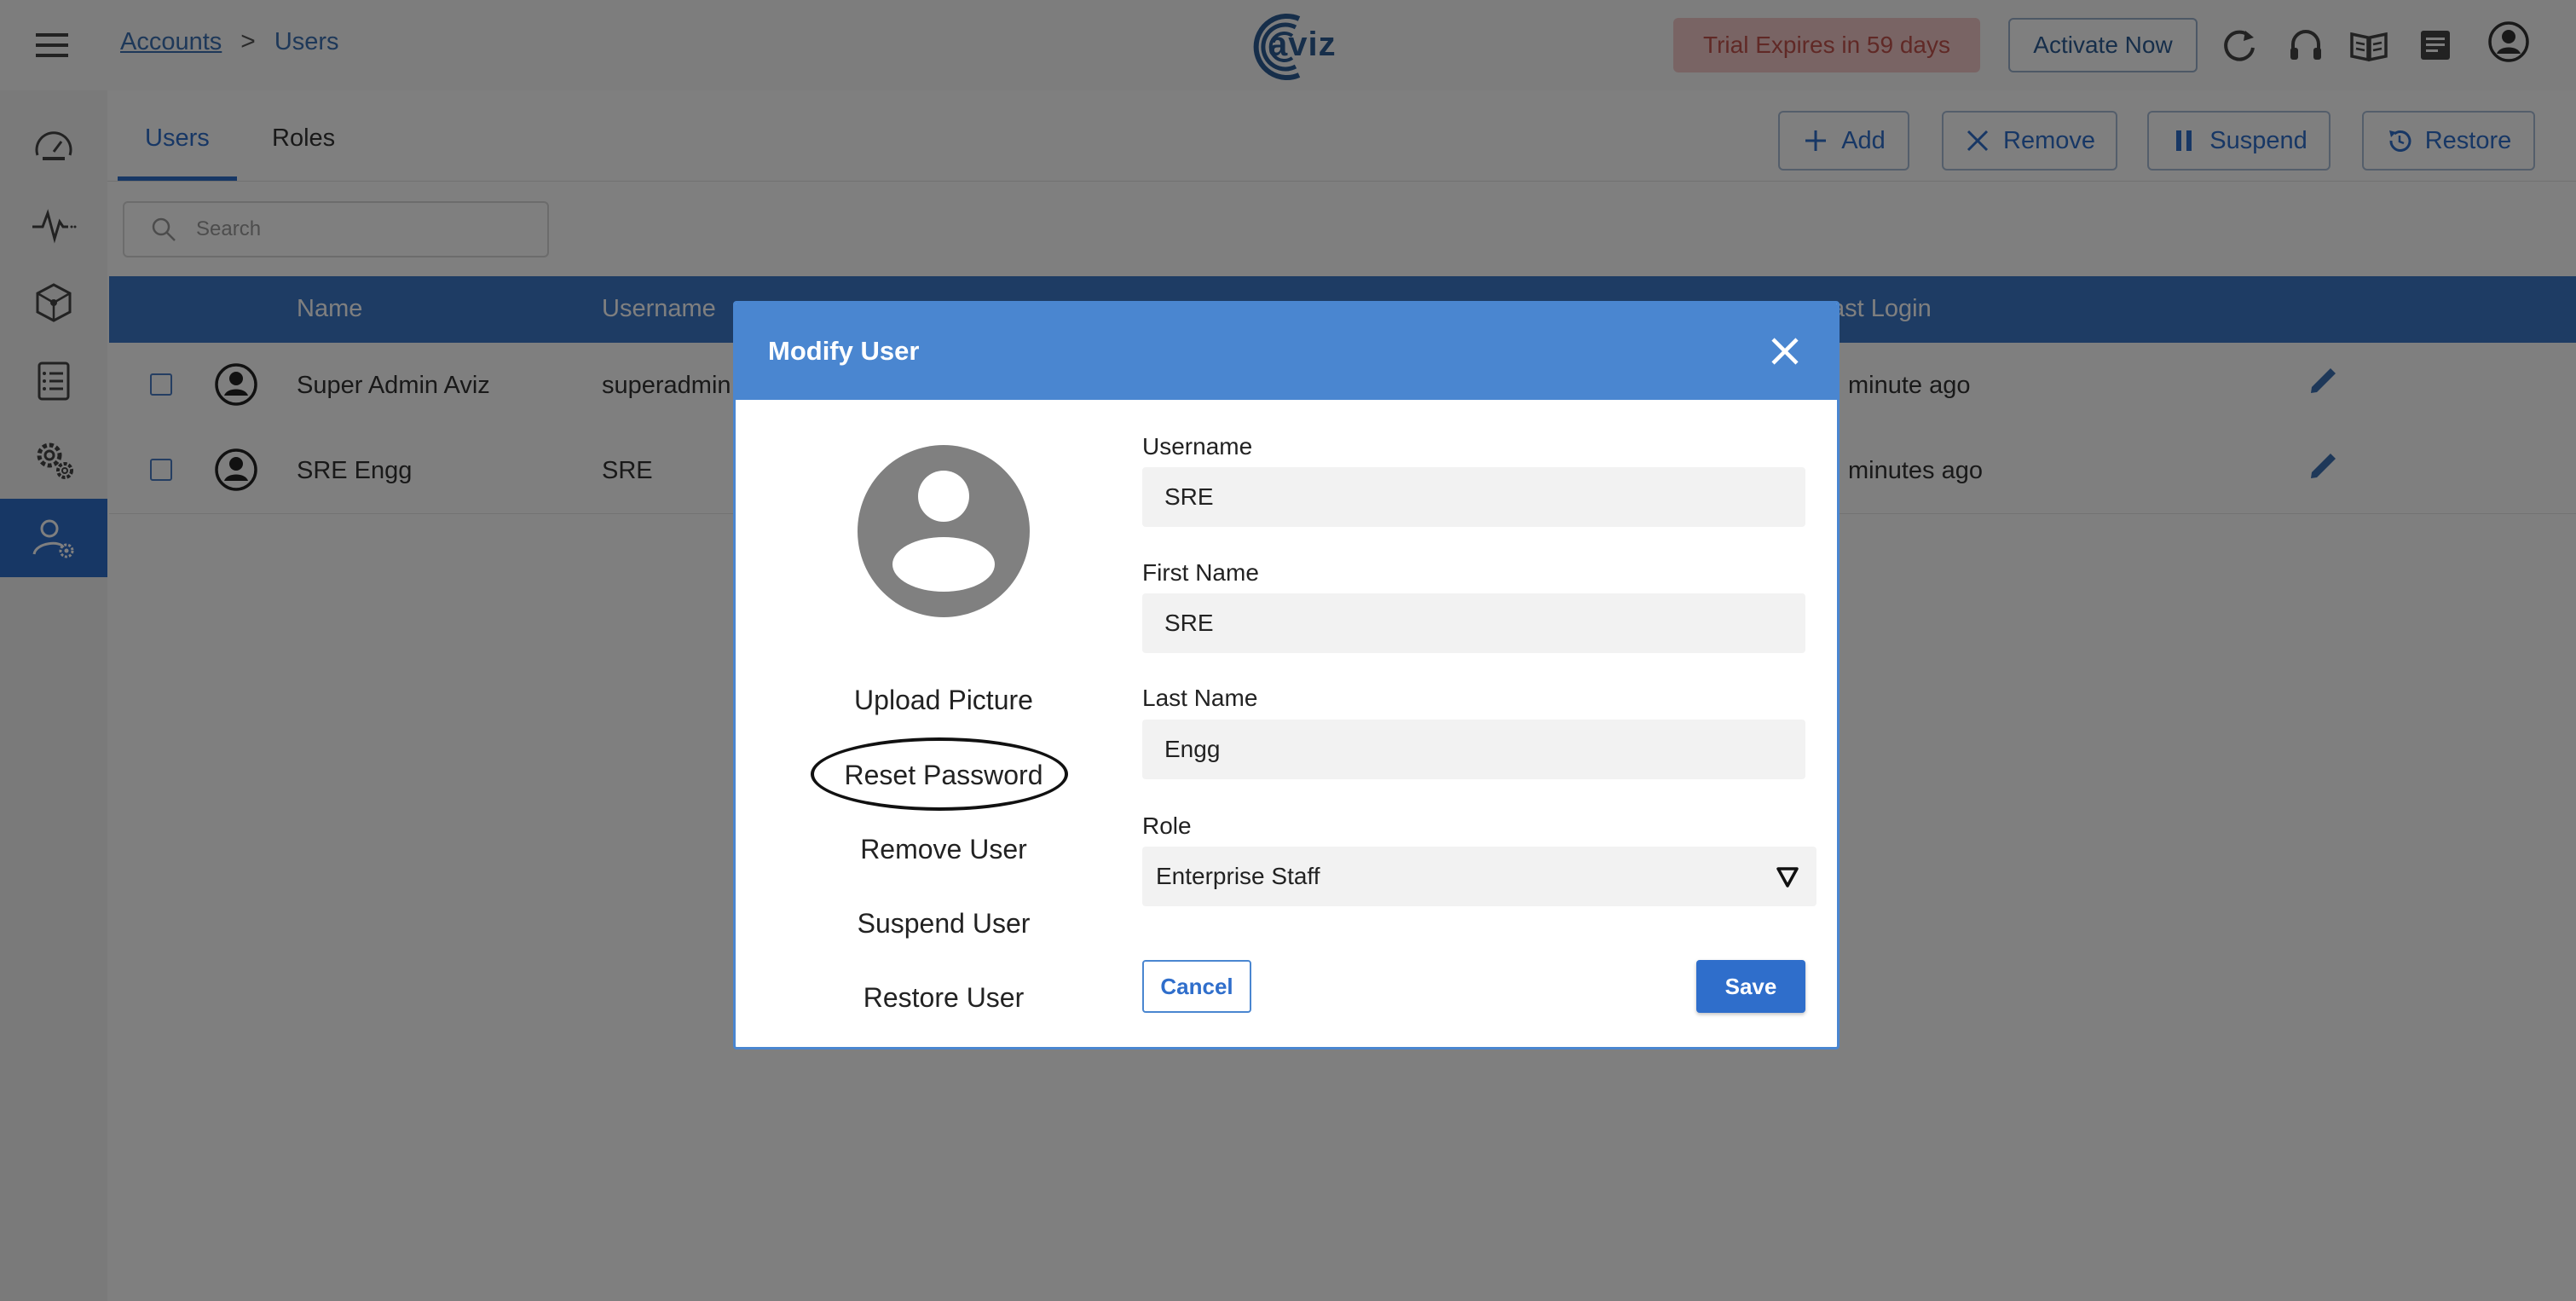  What do you see at coordinates (1473, 497) in the screenshot?
I see `username-field` at bounding box center [1473, 497].